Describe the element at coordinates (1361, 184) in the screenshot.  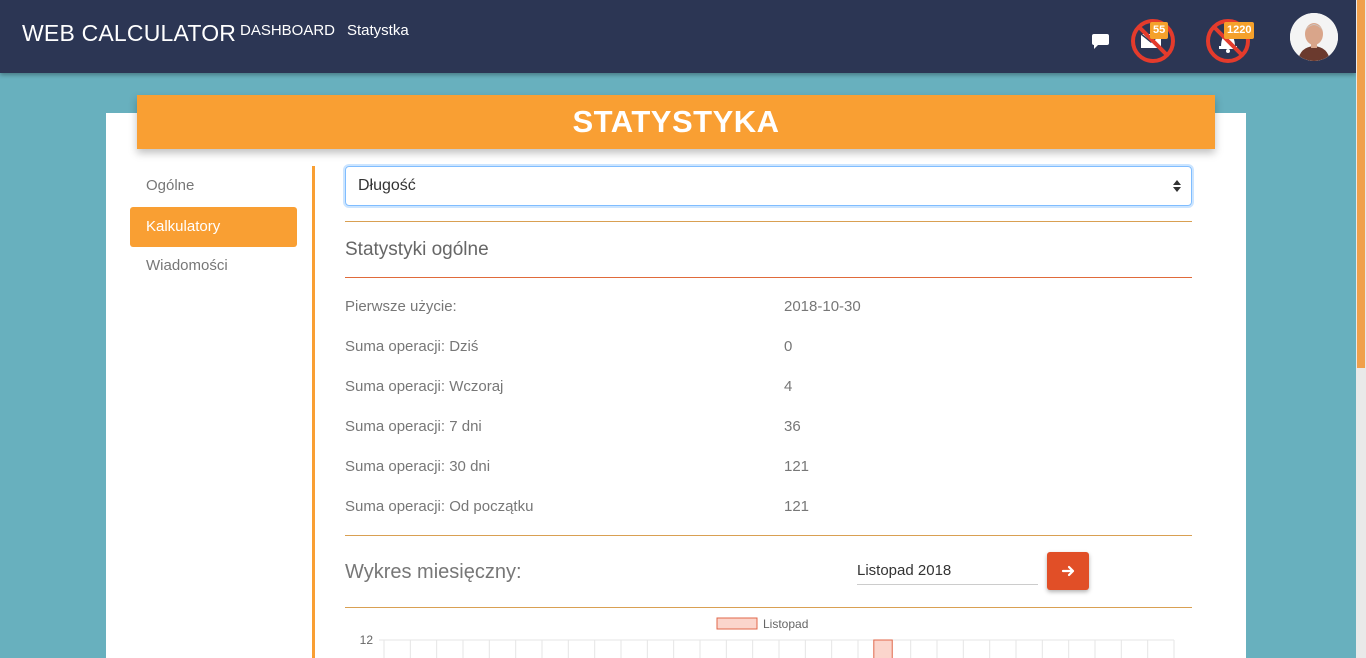
I see `scrollbar-thumb` at that location.